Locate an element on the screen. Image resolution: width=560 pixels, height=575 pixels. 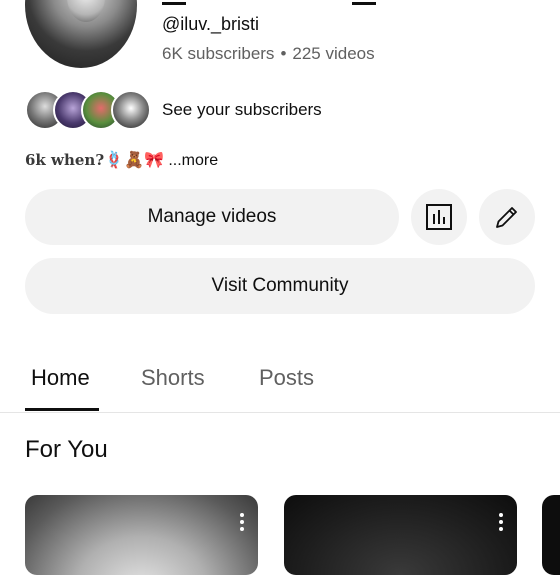
subscriber-count: 6K subscribers is located at coordinates (218, 53).